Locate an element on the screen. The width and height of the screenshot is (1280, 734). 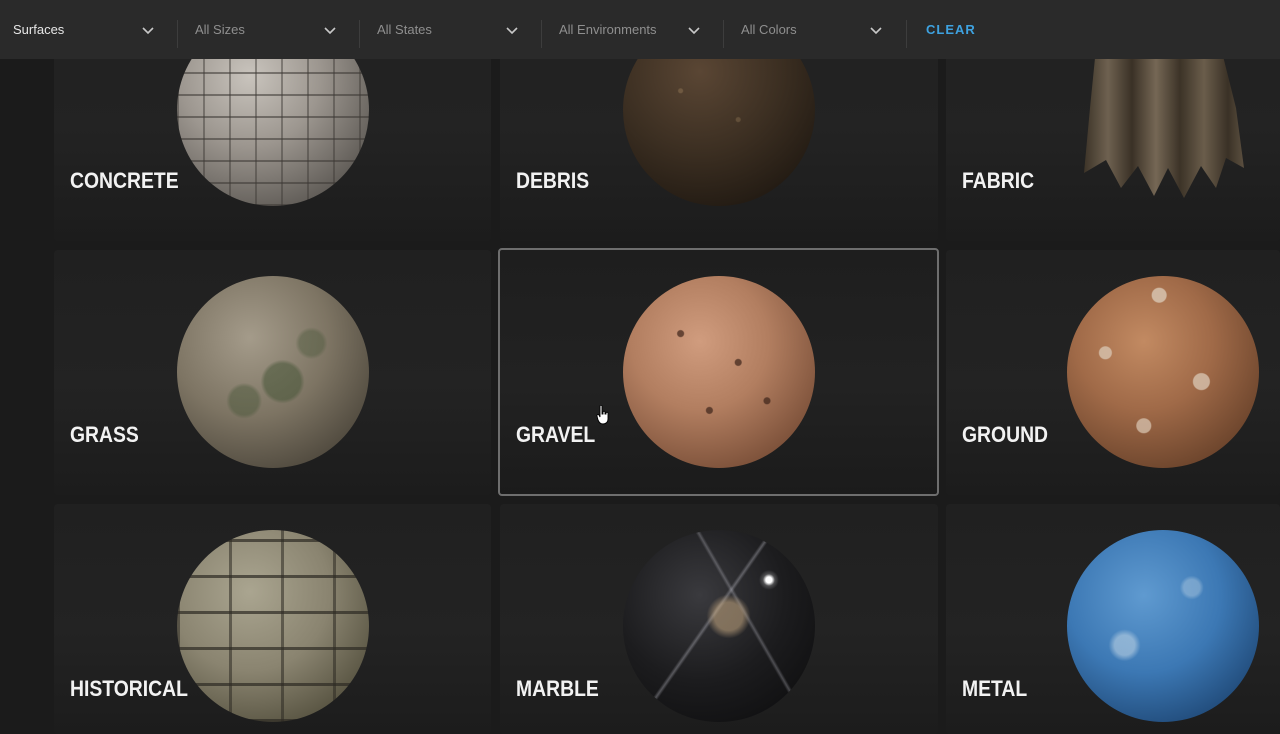
filter-label: All States is located at coordinates (404, 29).